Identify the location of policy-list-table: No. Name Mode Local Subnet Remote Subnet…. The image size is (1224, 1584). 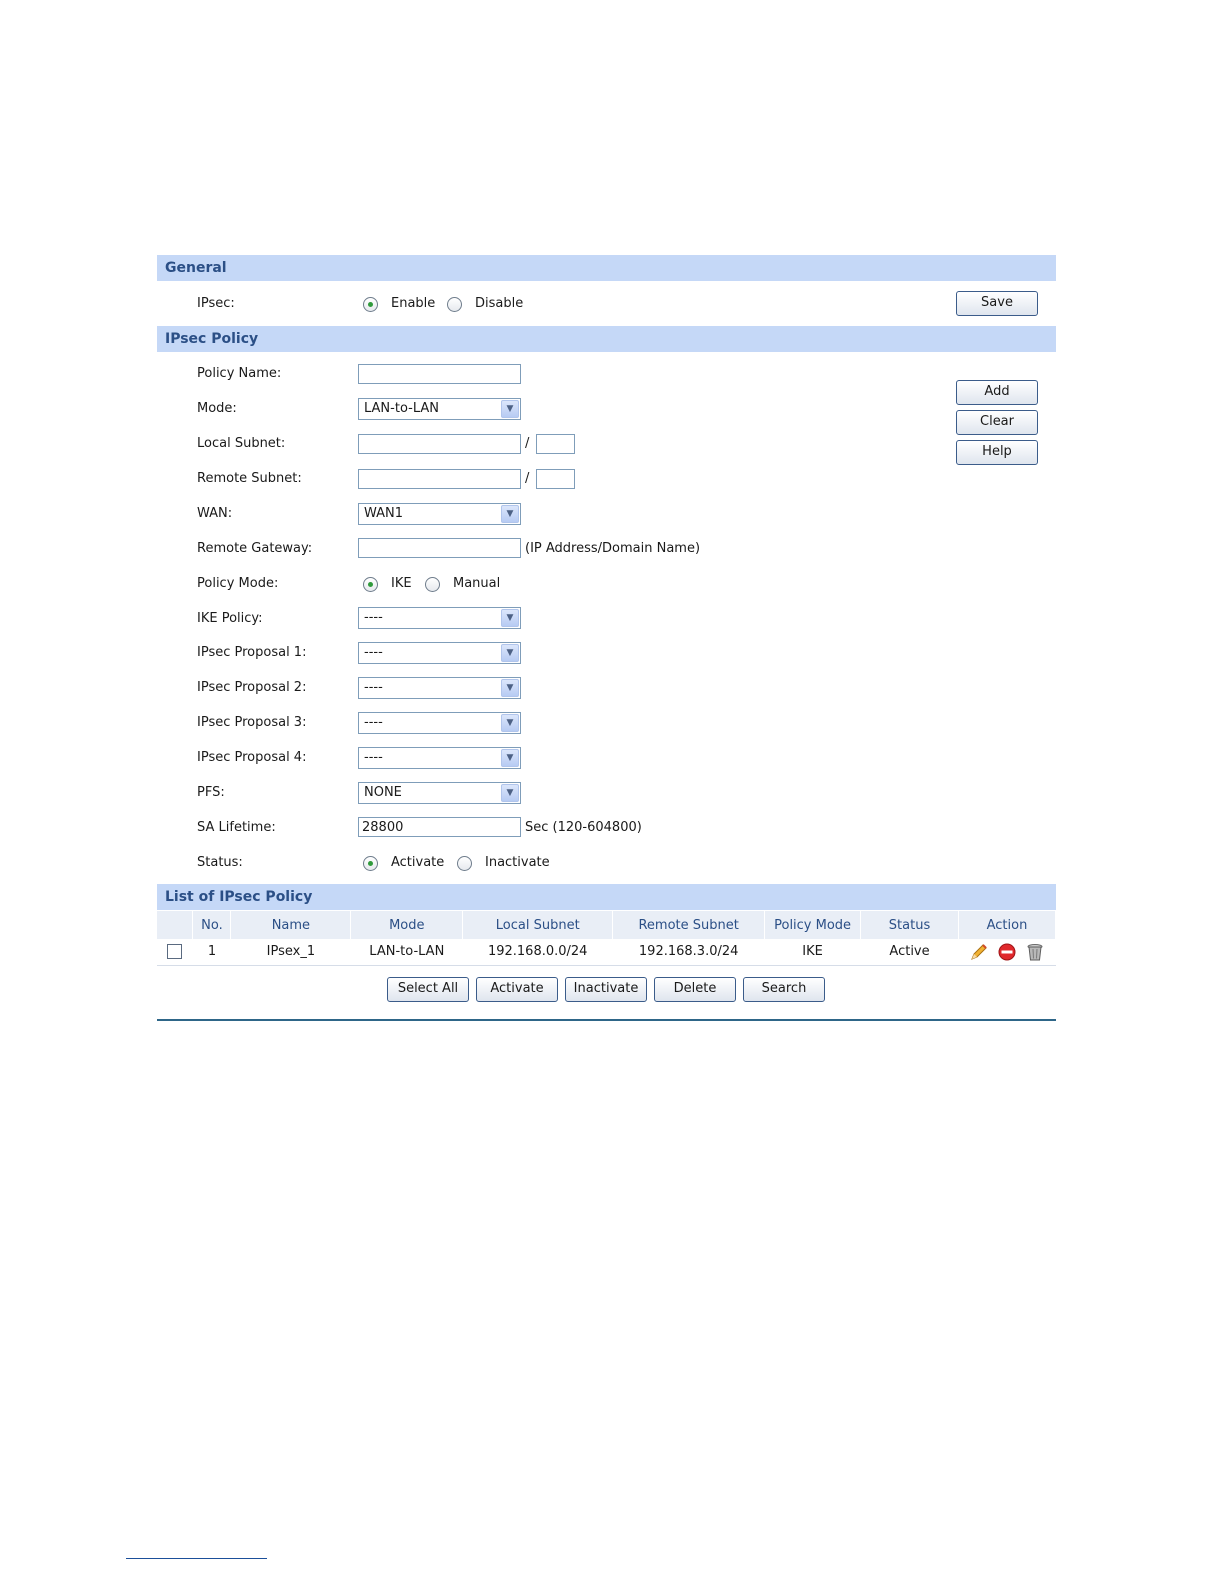
(607, 938).